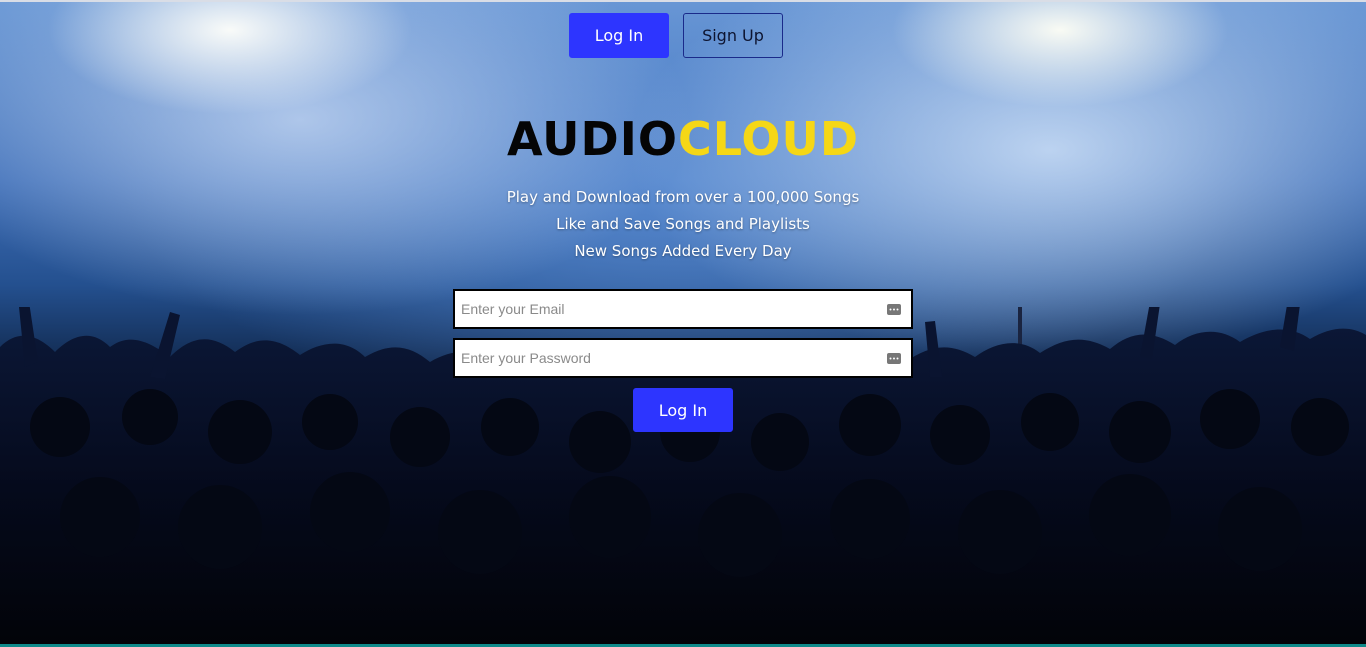  Describe the element at coordinates (671, 358) in the screenshot. I see `password-field` at that location.